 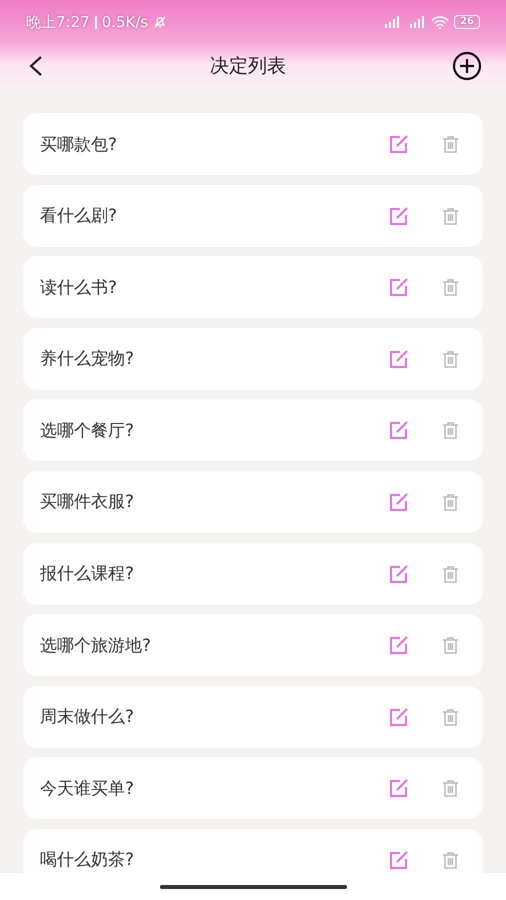 I want to click on decision-title: 周末做什么?, so click(x=88, y=717).